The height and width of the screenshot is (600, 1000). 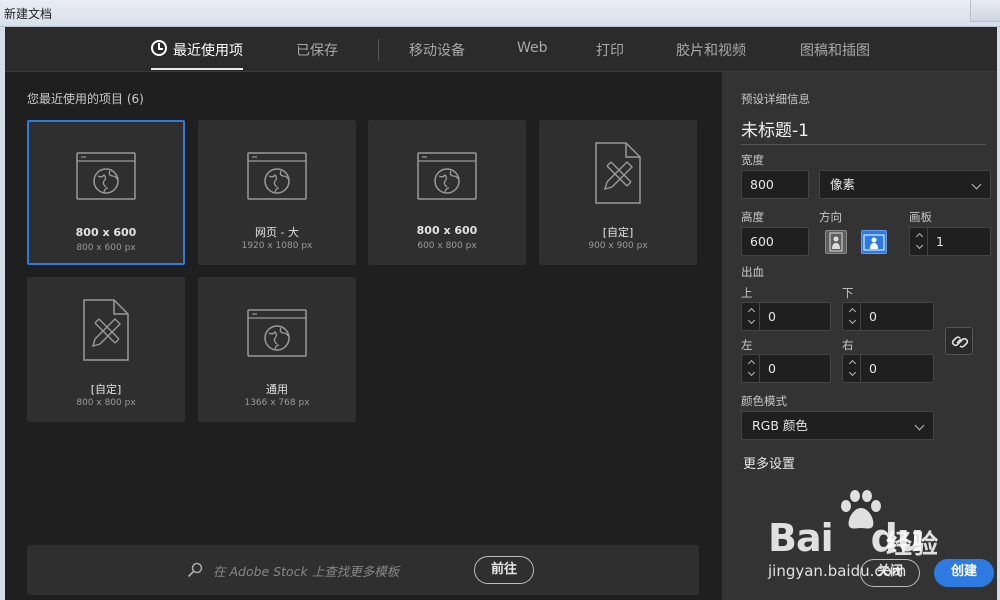 I want to click on preset-card: 800 x 600 600 x 800 px, so click(x=447, y=192).